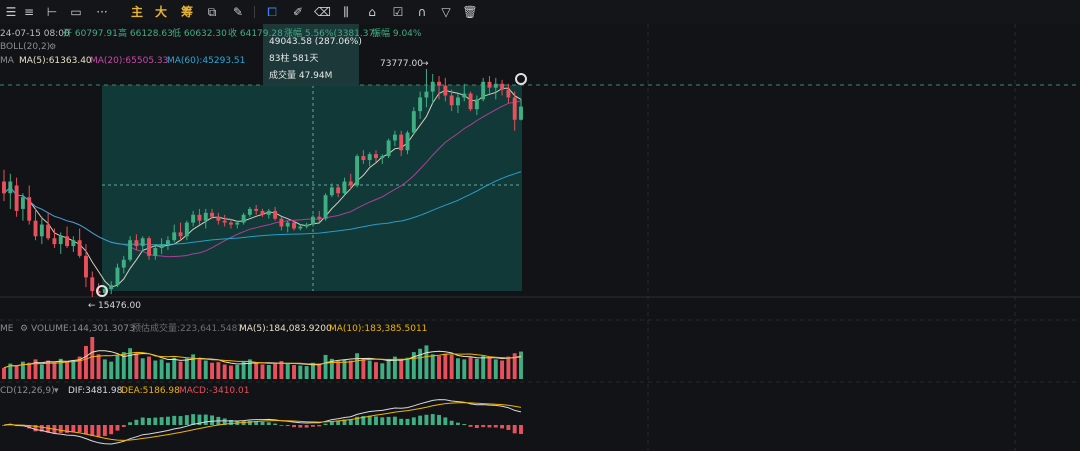 The image size is (1080, 451). What do you see at coordinates (24, 329) in the screenshot?
I see `volume-settings-icon: ⚙` at bounding box center [24, 329].